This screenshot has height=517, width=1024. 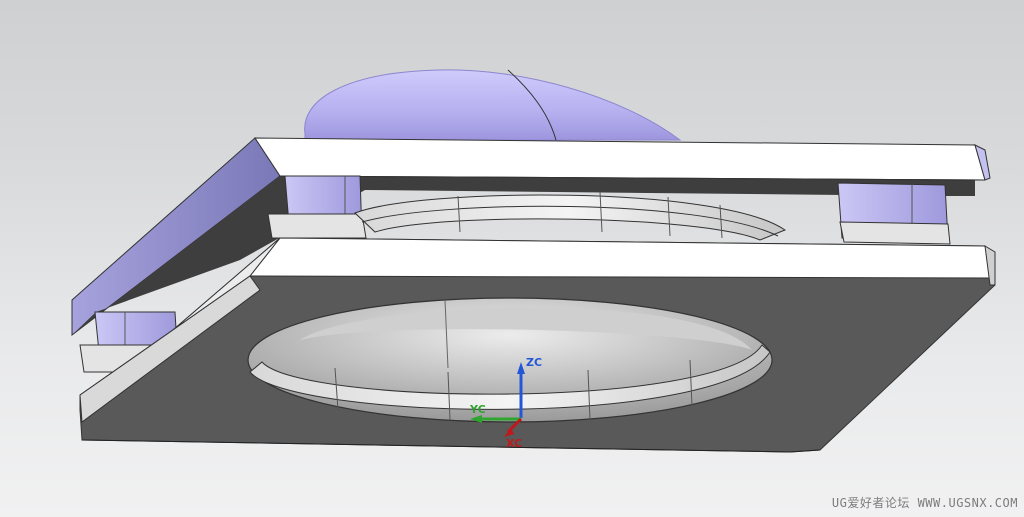 What do you see at coordinates (924, 503) in the screenshot?
I see `watermark-text: UG爱好者论坛 WWW.UGSNX.COM` at bounding box center [924, 503].